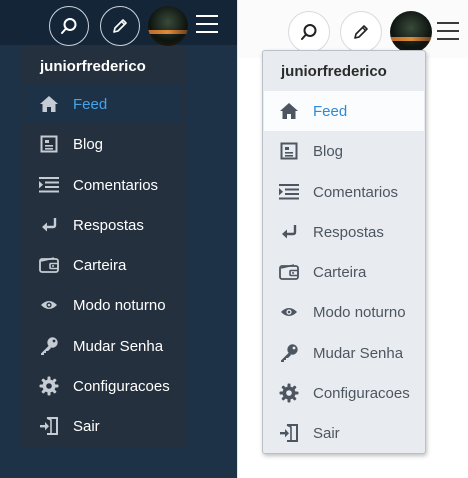 The width and height of the screenshot is (468, 478). I want to click on dark-top-bar, so click(118, 23).